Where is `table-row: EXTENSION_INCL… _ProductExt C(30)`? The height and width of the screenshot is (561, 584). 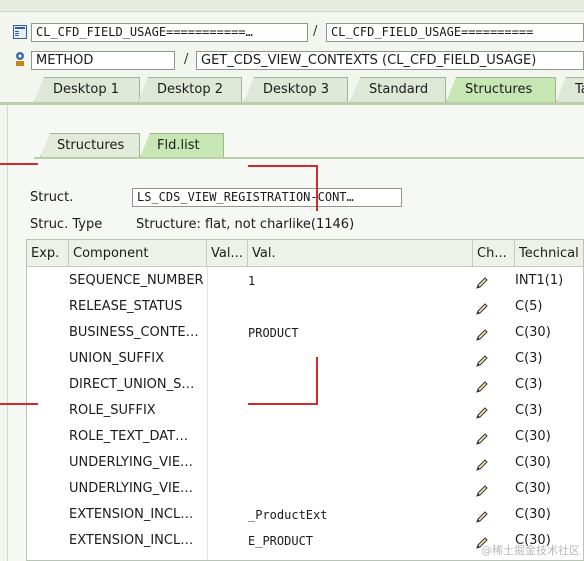 table-row: EXTENSION_INCL… _ProductExt C(30) is located at coordinates (305, 515).